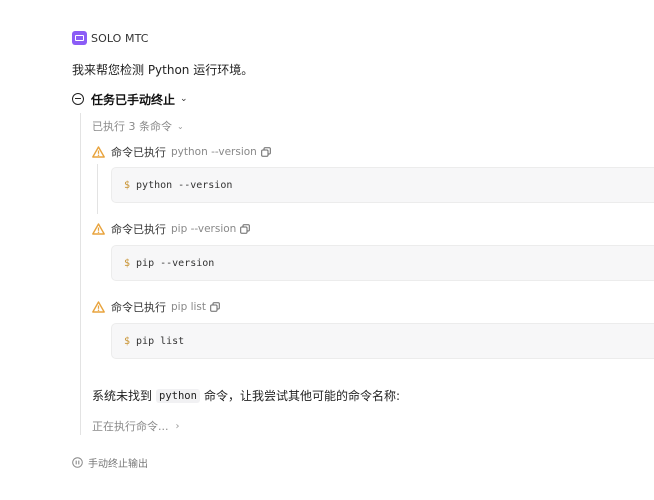 This screenshot has width=654, height=500. I want to click on summary-message: 系统未找到 python 命令，让我尝试其他可能的命令名称:, so click(246, 395).